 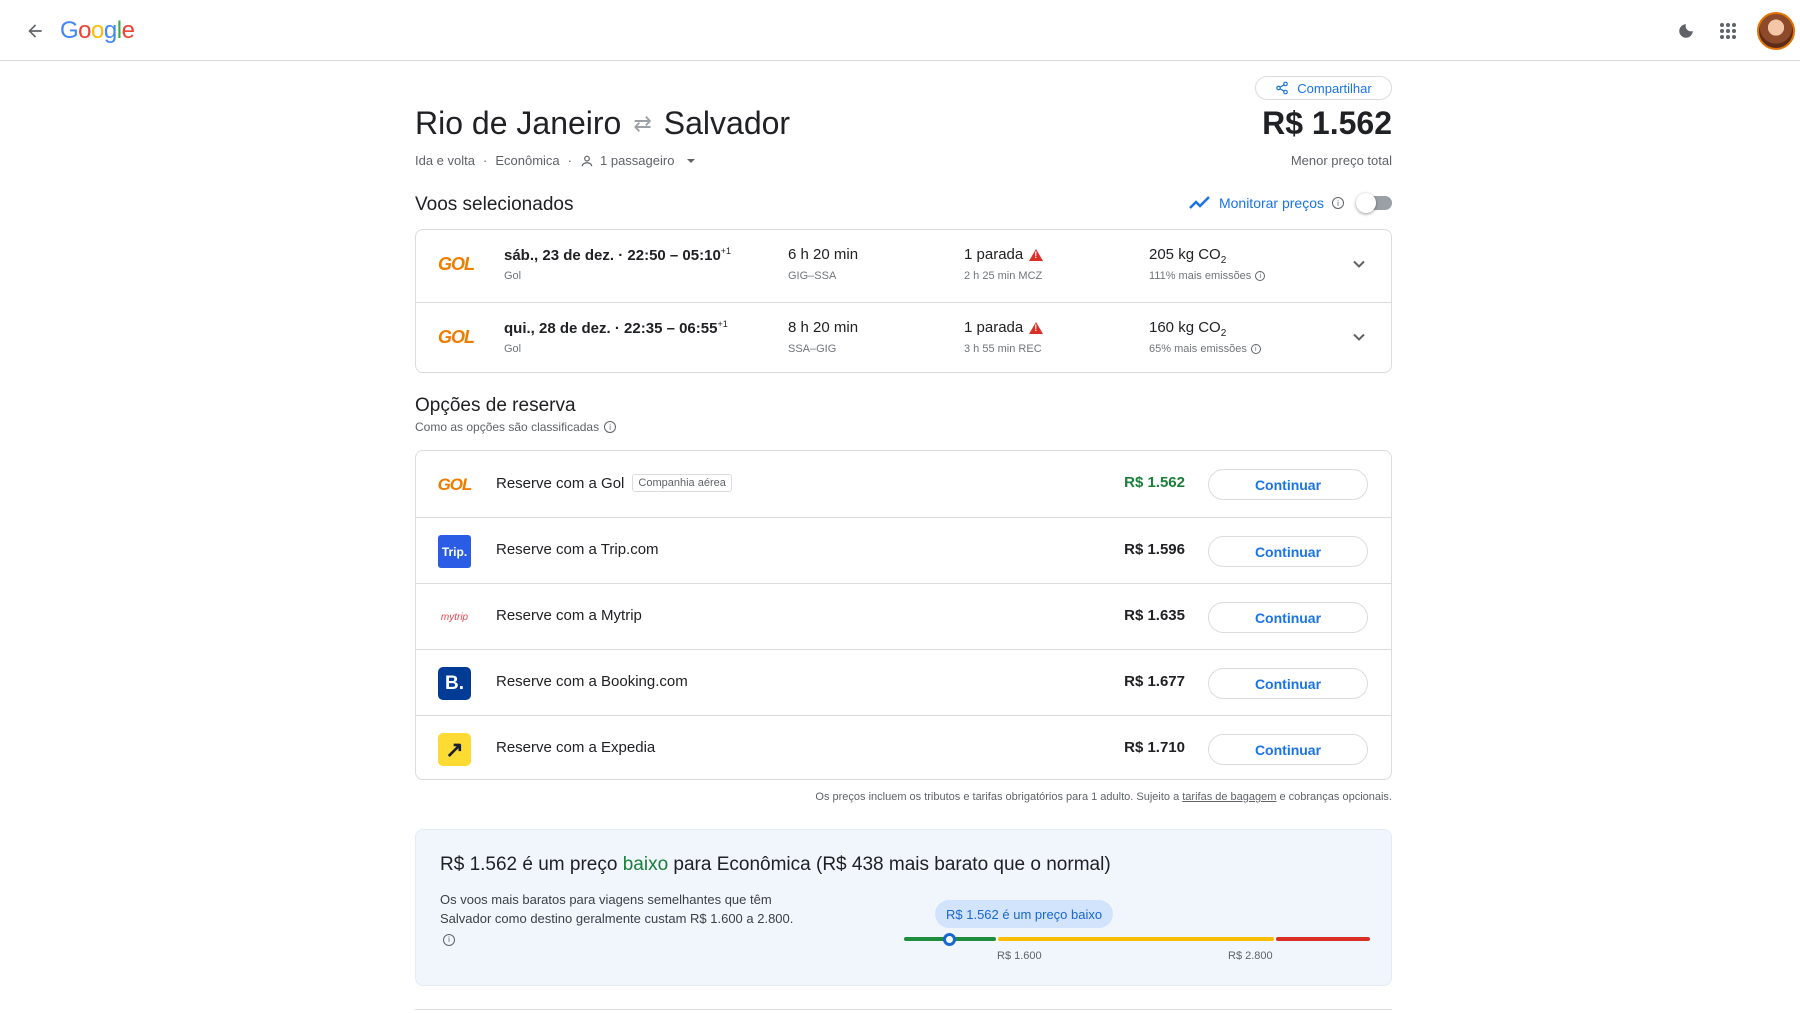 What do you see at coordinates (1223, 333) in the screenshot?
I see `co2-subscript: 2` at bounding box center [1223, 333].